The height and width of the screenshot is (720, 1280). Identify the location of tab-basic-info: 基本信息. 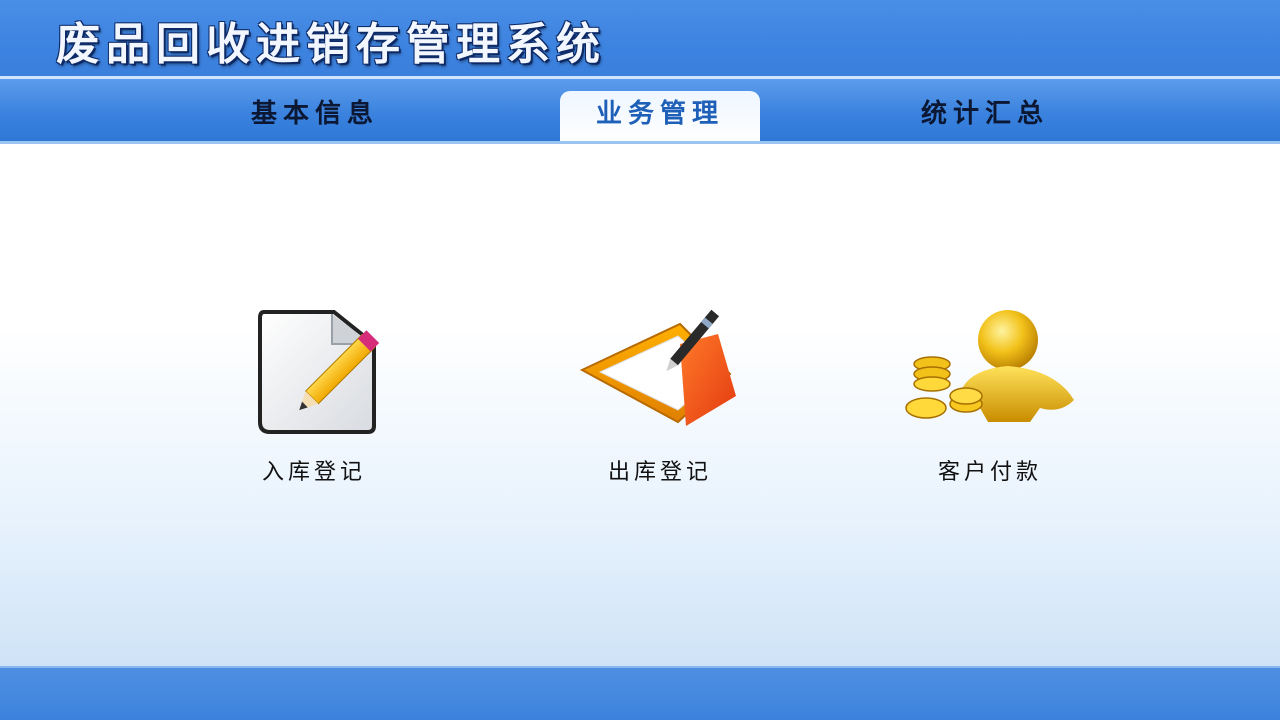
(315, 111).